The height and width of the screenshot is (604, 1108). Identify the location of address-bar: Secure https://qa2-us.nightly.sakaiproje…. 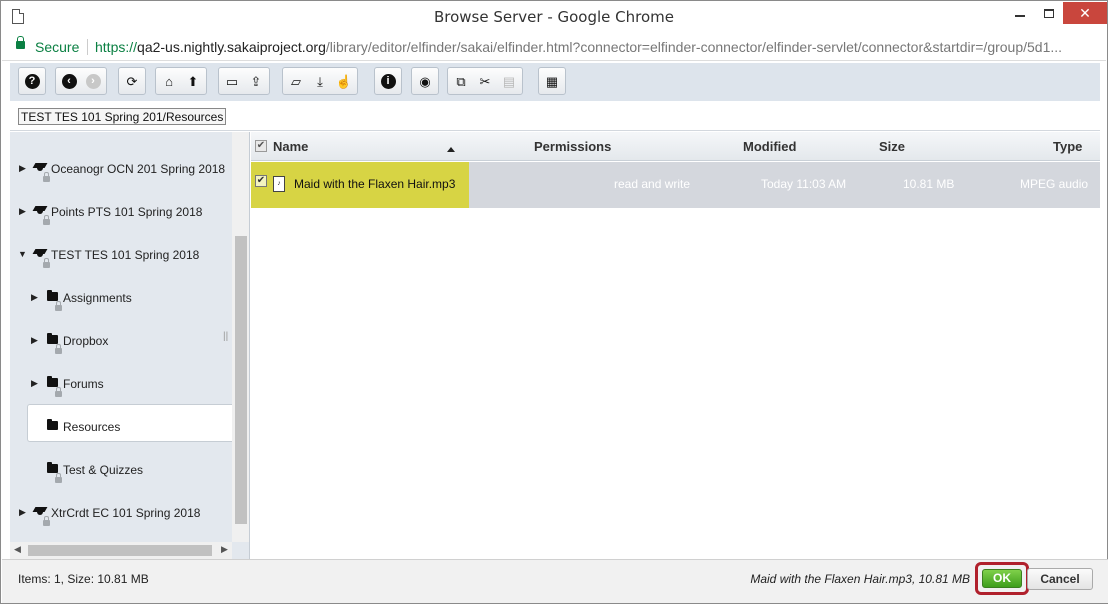
(554, 47).